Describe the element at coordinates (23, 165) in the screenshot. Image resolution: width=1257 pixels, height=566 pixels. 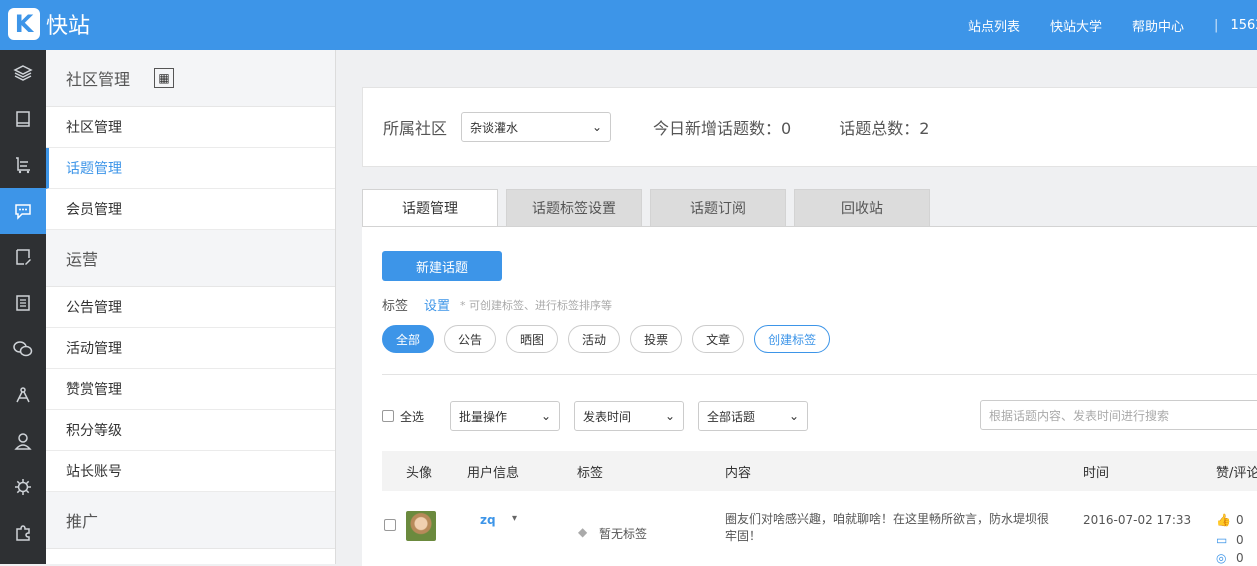
I see `cart-icon` at that location.